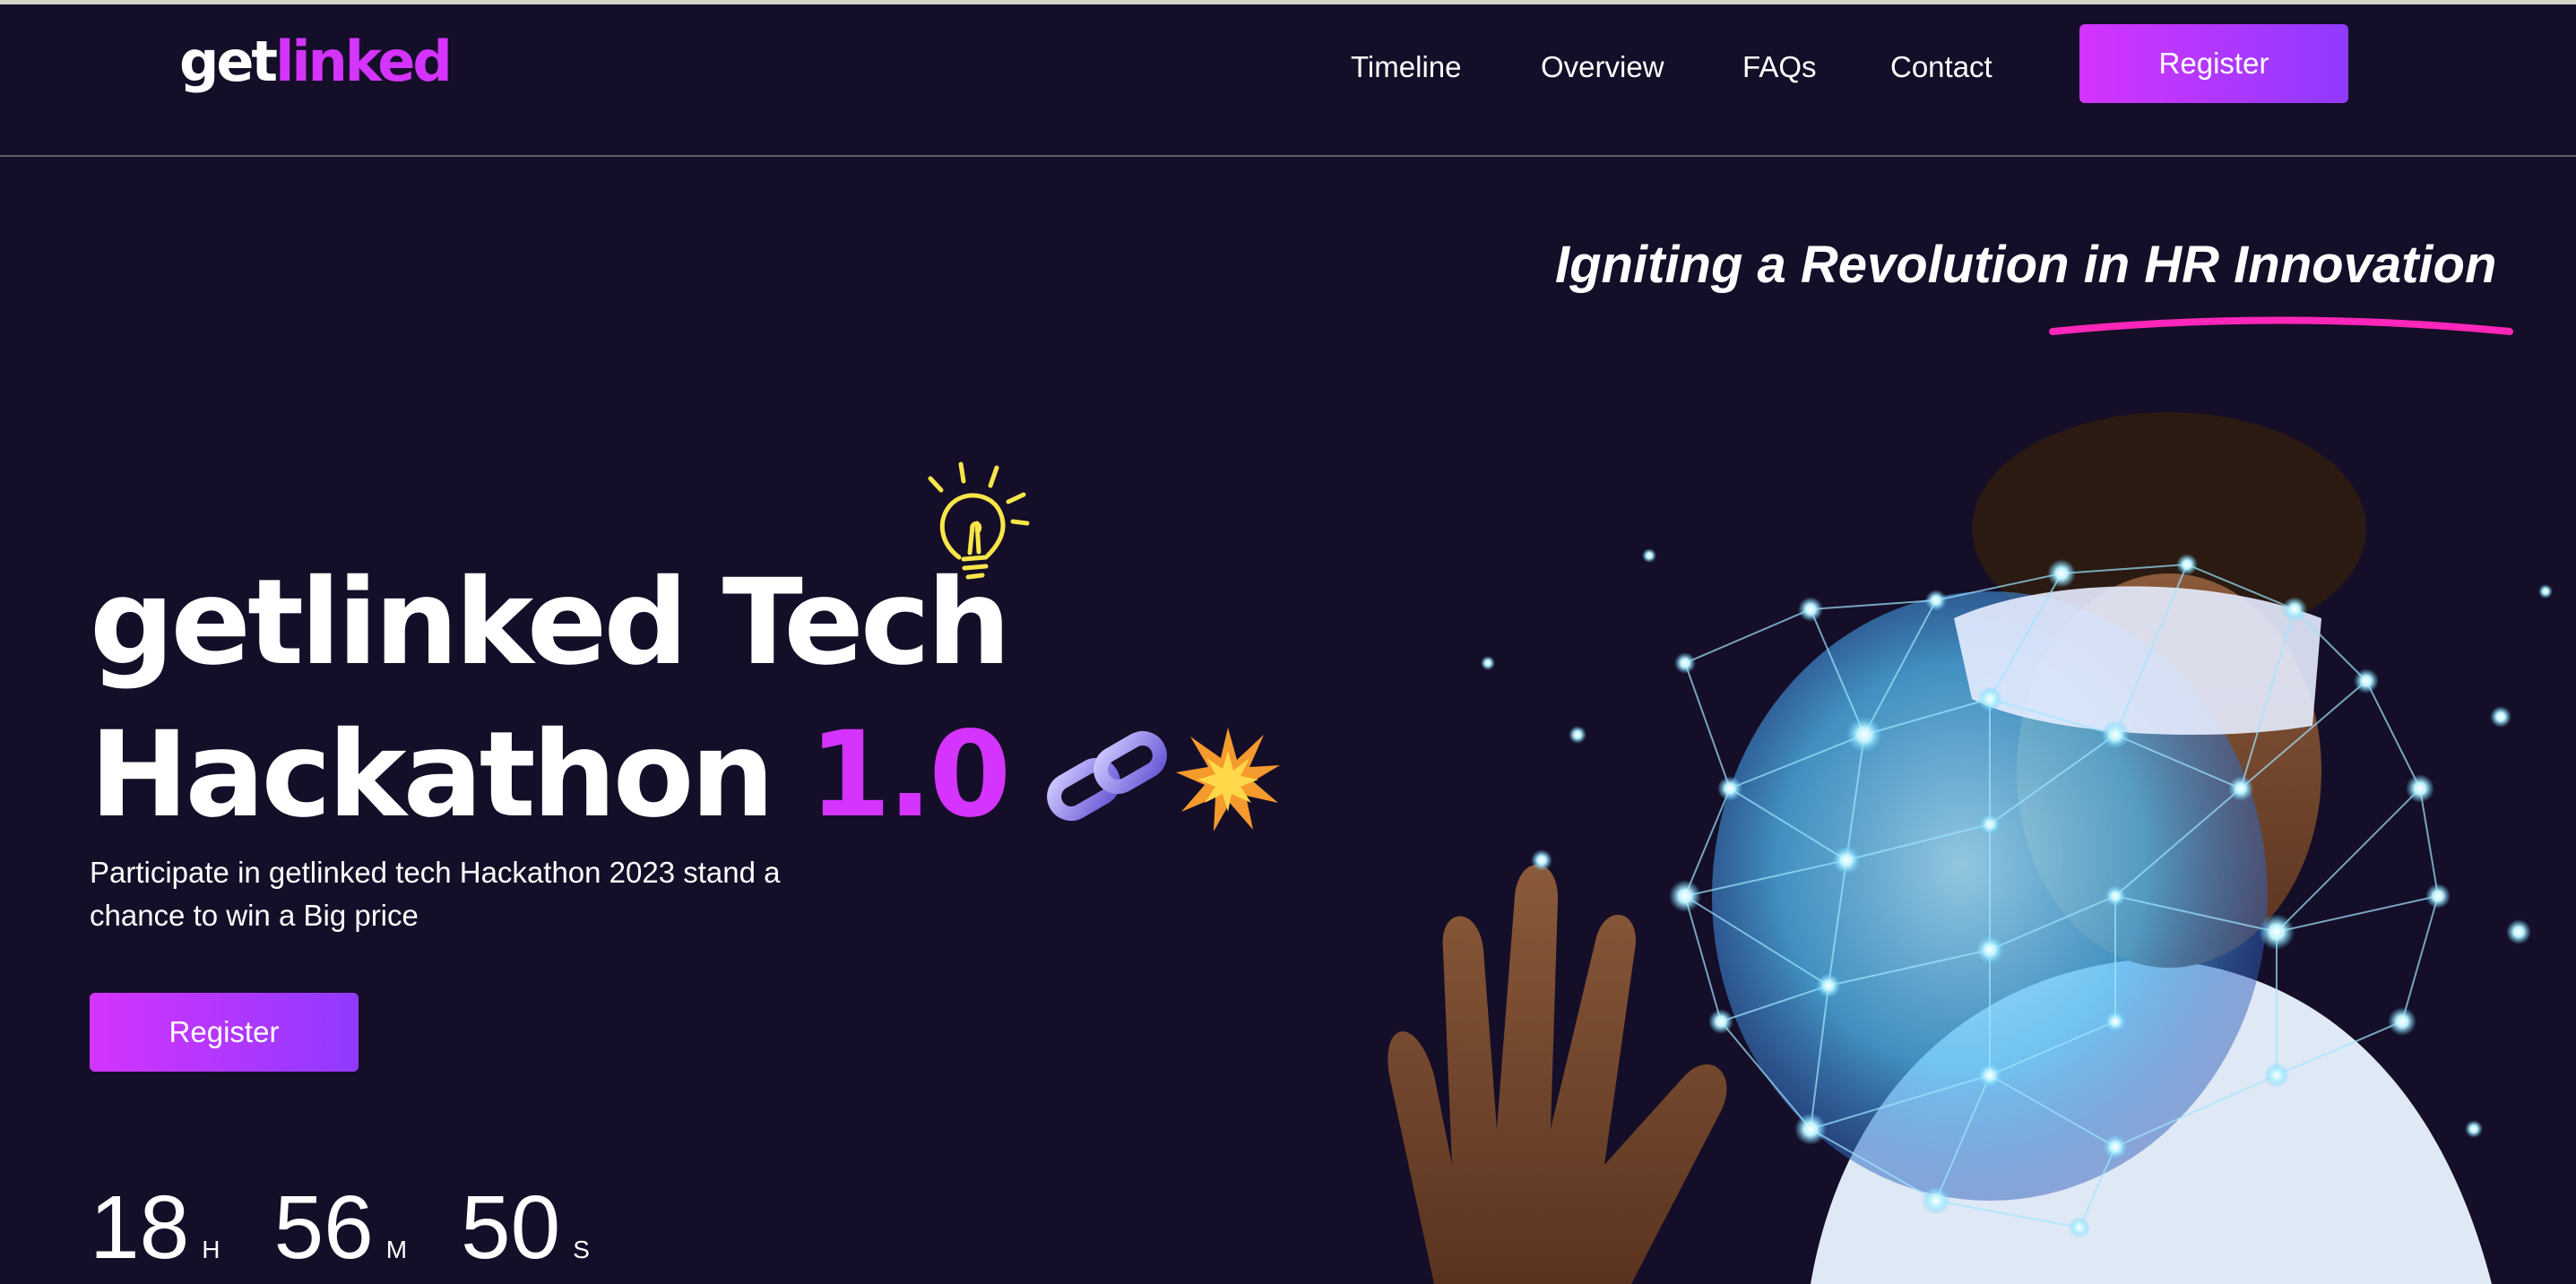  Describe the element at coordinates (1107, 776) in the screenshot. I see `link-chain-icon` at that location.